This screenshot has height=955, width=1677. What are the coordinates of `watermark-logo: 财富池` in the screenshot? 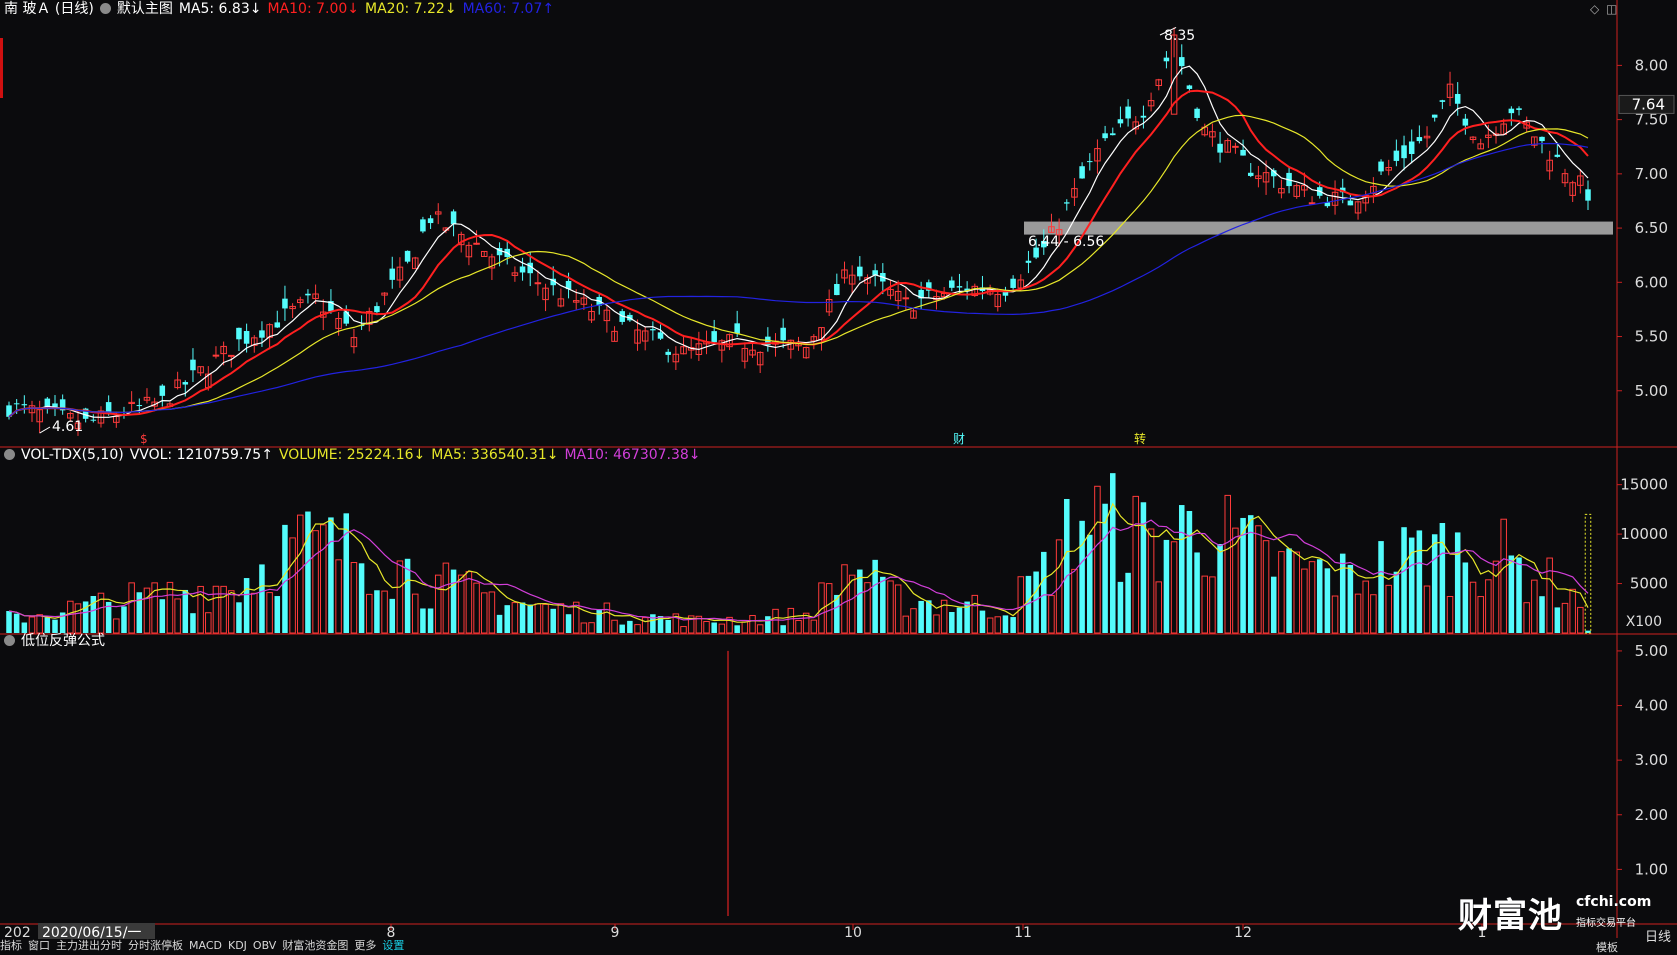 It's located at (1510, 916).